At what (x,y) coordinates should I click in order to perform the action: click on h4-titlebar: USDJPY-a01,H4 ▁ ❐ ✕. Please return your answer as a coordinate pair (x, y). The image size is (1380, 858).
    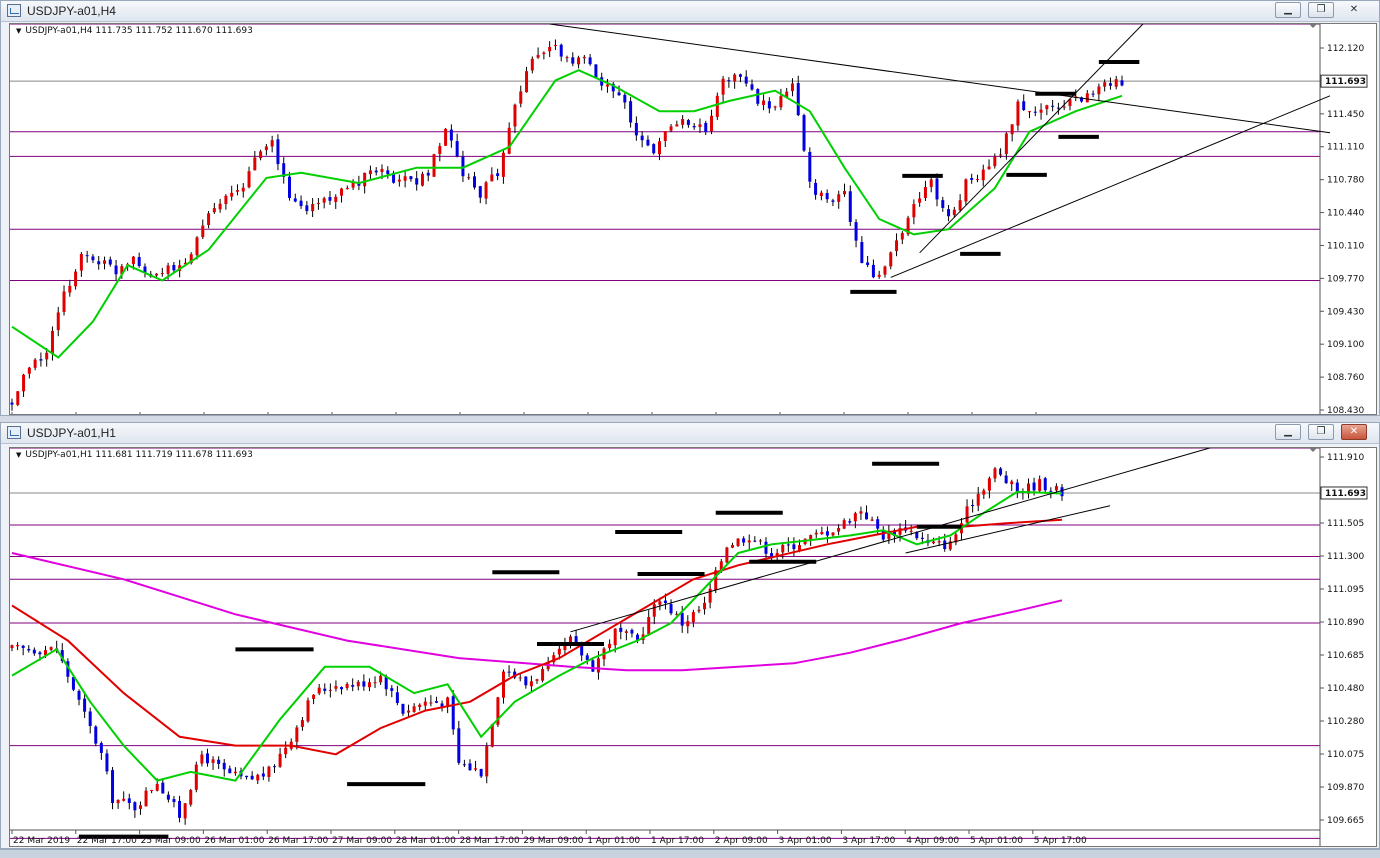
    Looking at the image, I should click on (690, 11).